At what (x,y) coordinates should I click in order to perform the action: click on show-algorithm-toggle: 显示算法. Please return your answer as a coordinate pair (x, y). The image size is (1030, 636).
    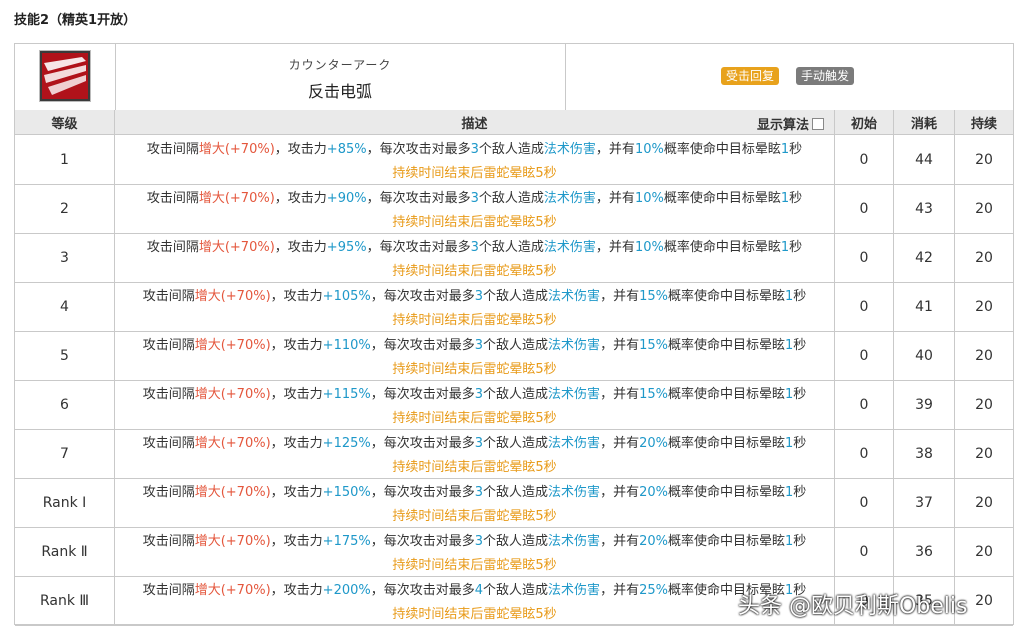
    Looking at the image, I should click on (790, 123).